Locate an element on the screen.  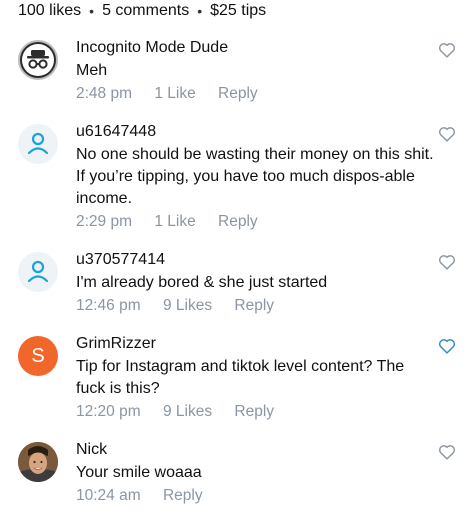
tips-count: $25 tips is located at coordinates (238, 11).